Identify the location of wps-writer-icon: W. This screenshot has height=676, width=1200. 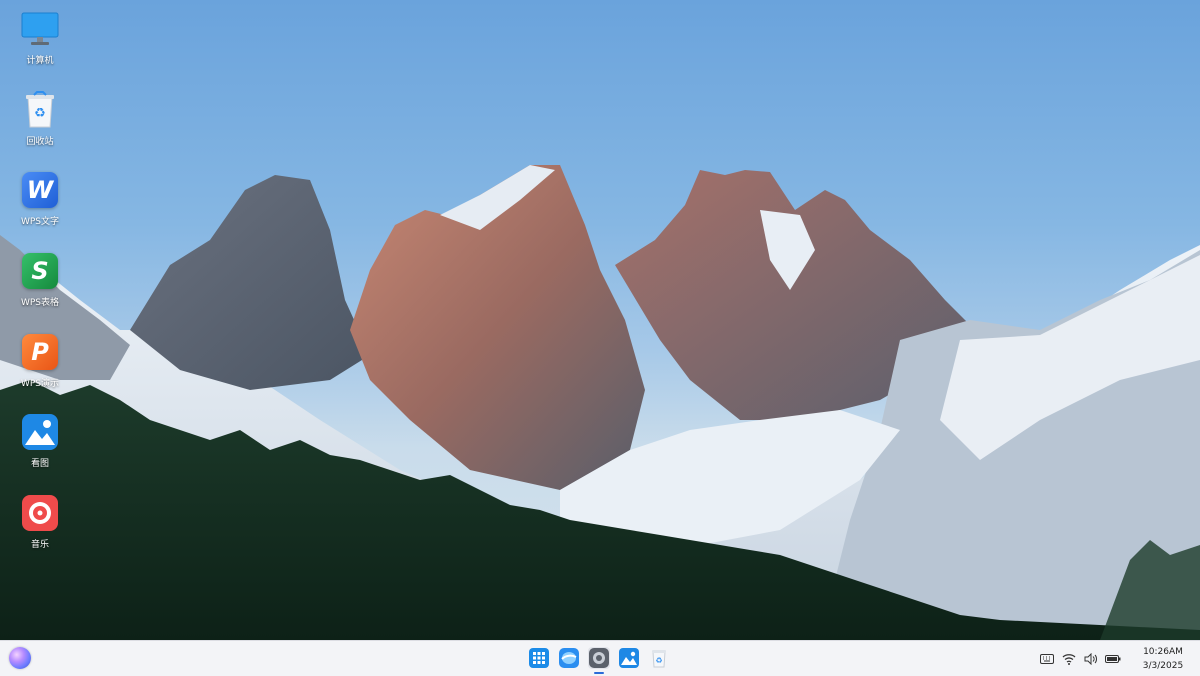
(40, 190).